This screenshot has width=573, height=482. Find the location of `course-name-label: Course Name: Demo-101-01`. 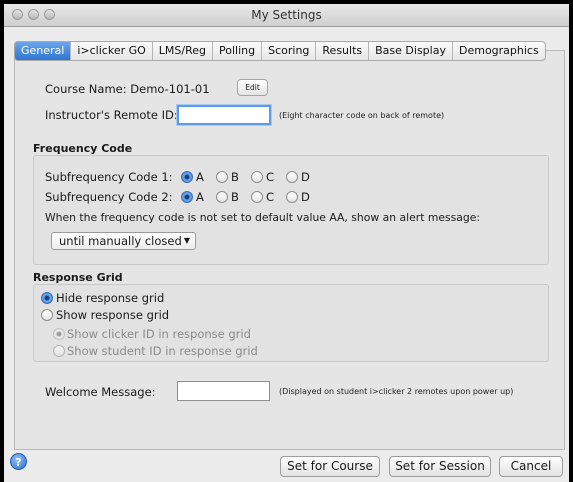

course-name-label: Course Name: Demo-101-01 is located at coordinates (127, 89).